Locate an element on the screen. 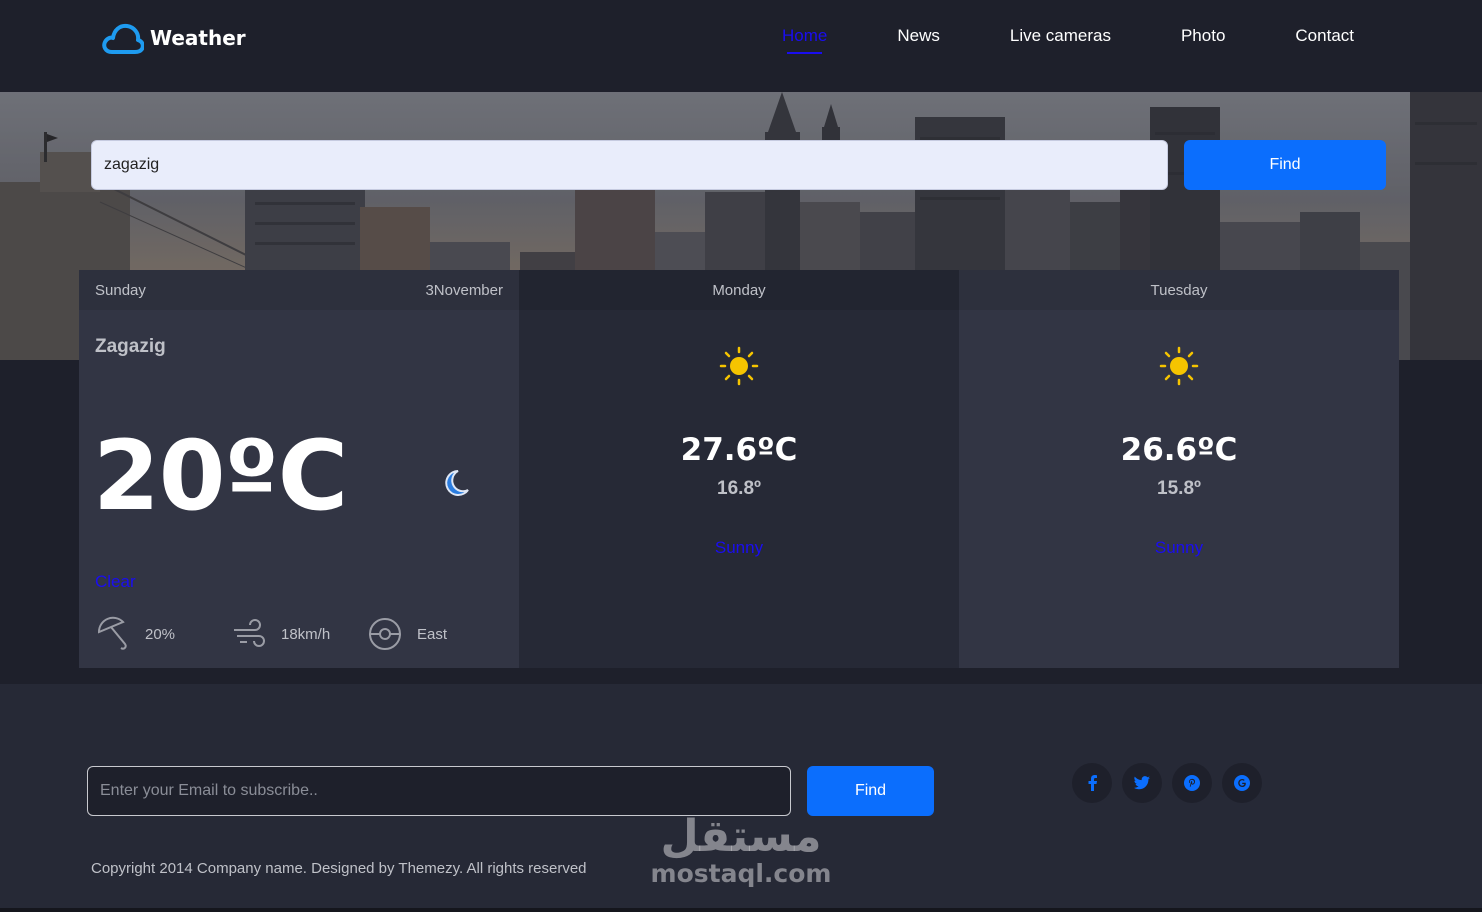  subscribe-button: Find is located at coordinates (870, 791).